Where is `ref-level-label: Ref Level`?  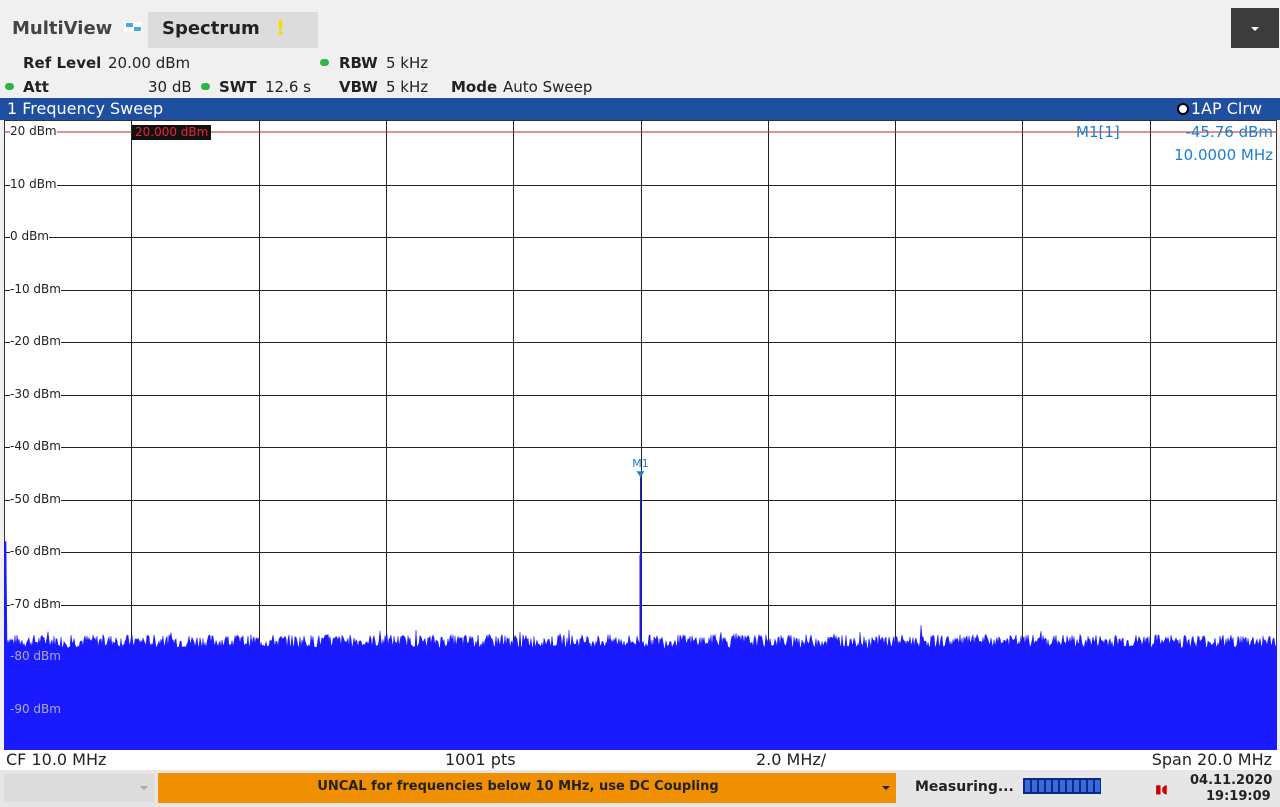 ref-level-label: Ref Level is located at coordinates (62, 63).